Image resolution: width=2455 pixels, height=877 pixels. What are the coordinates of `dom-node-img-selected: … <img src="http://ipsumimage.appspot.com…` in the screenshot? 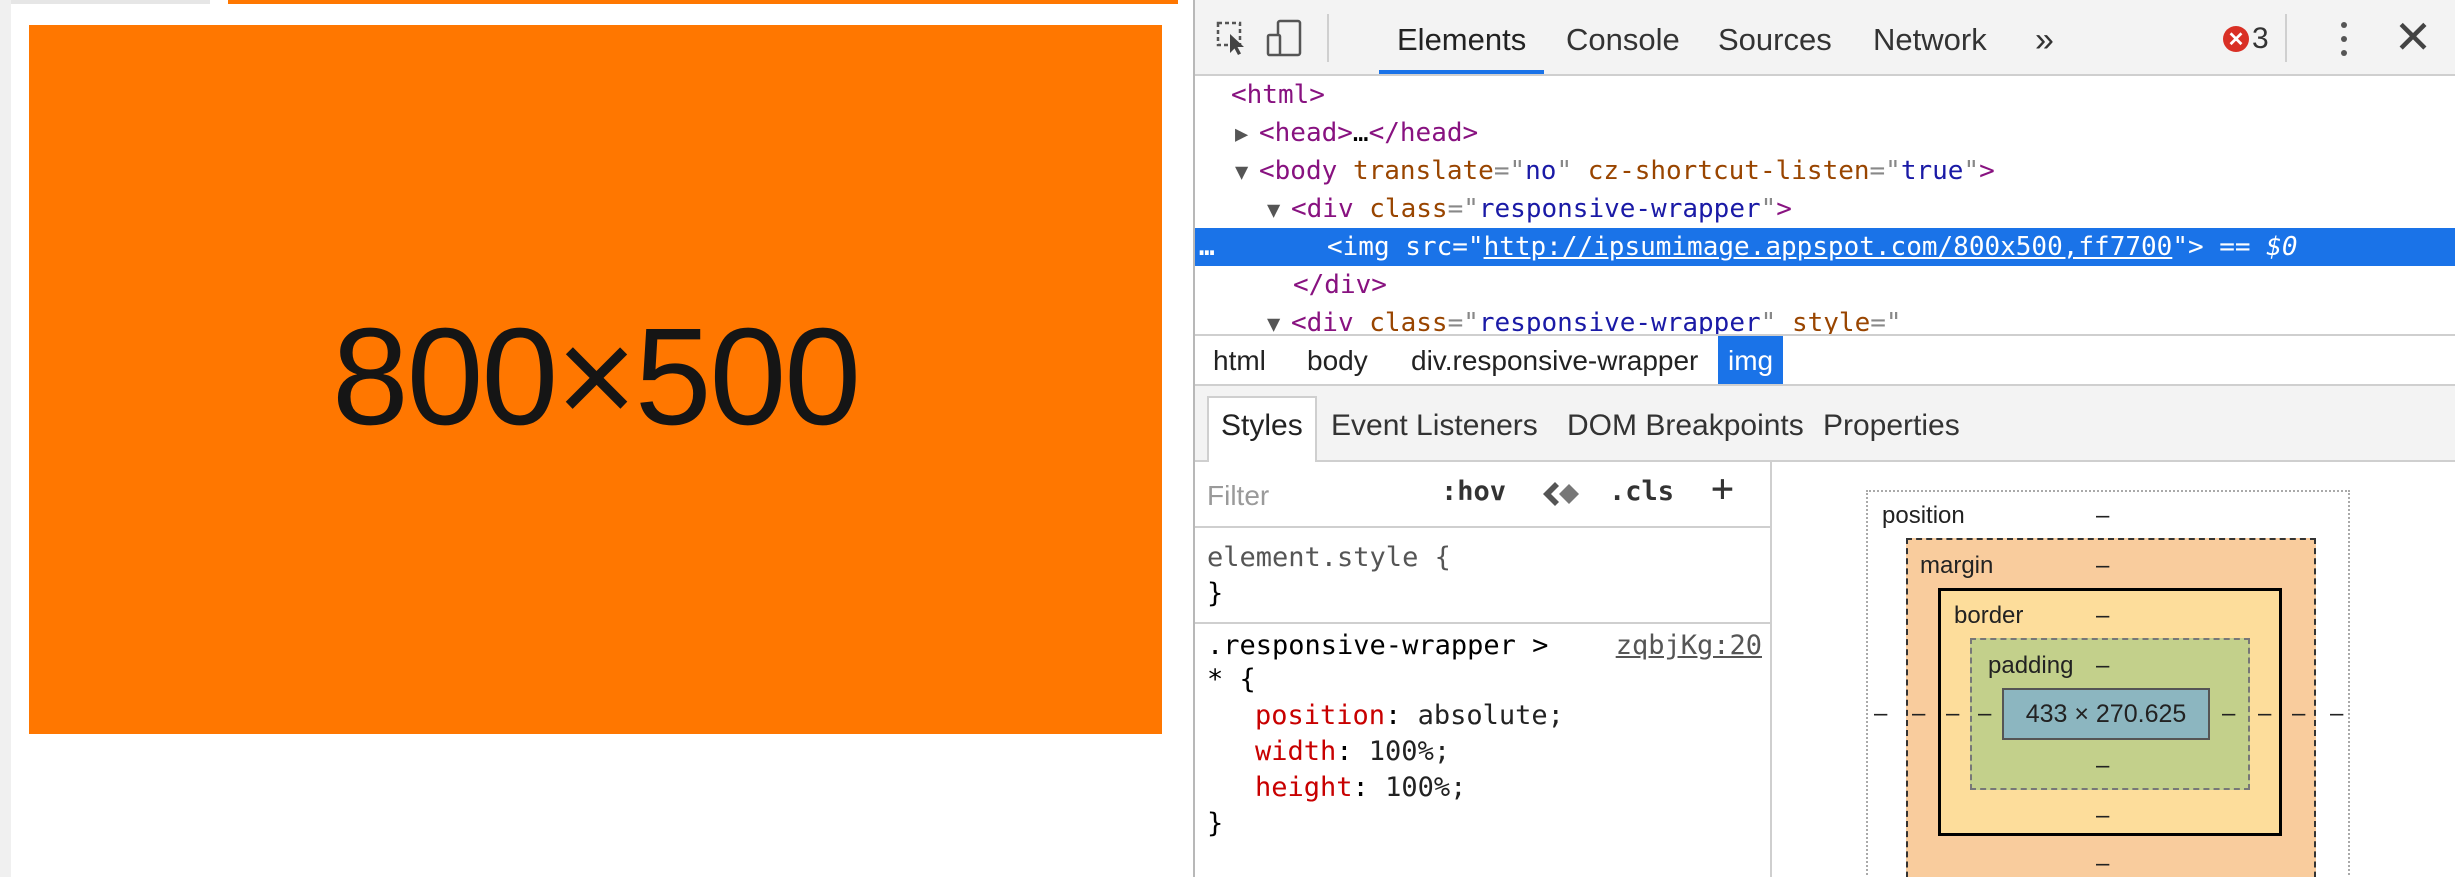 It's located at (1825, 247).